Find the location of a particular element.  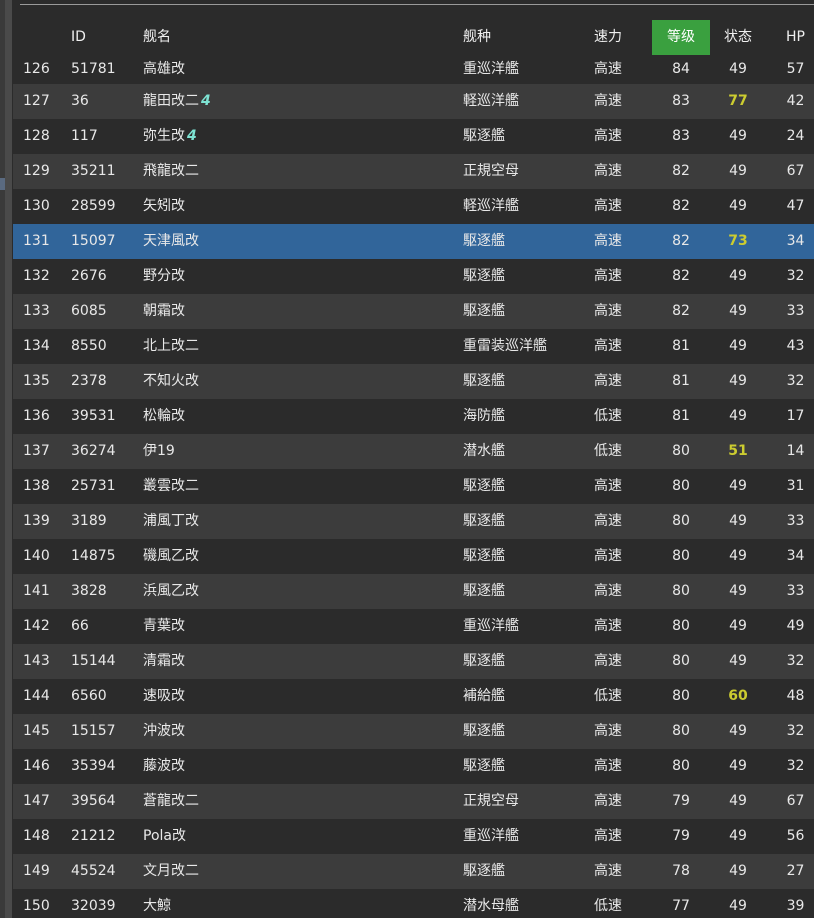

header-speed: 速力 is located at coordinates (624, 37).